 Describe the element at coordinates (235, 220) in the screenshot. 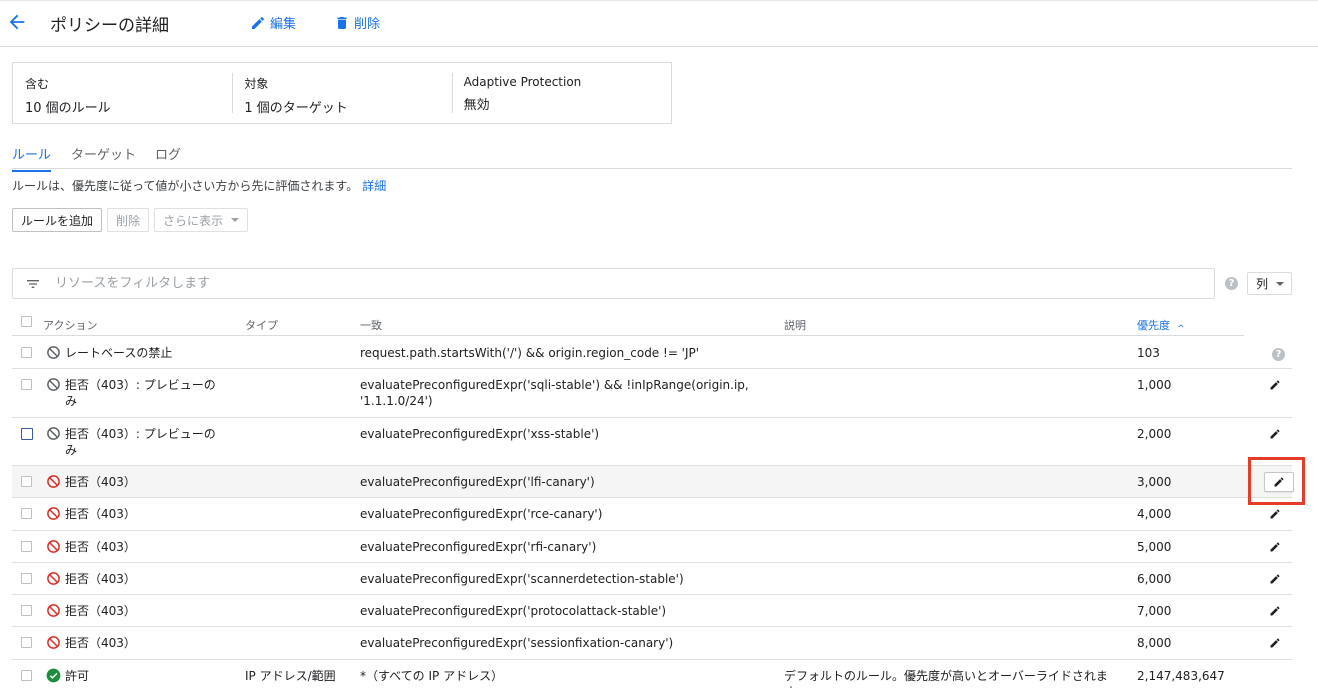

I see `caret-down-icon` at that location.